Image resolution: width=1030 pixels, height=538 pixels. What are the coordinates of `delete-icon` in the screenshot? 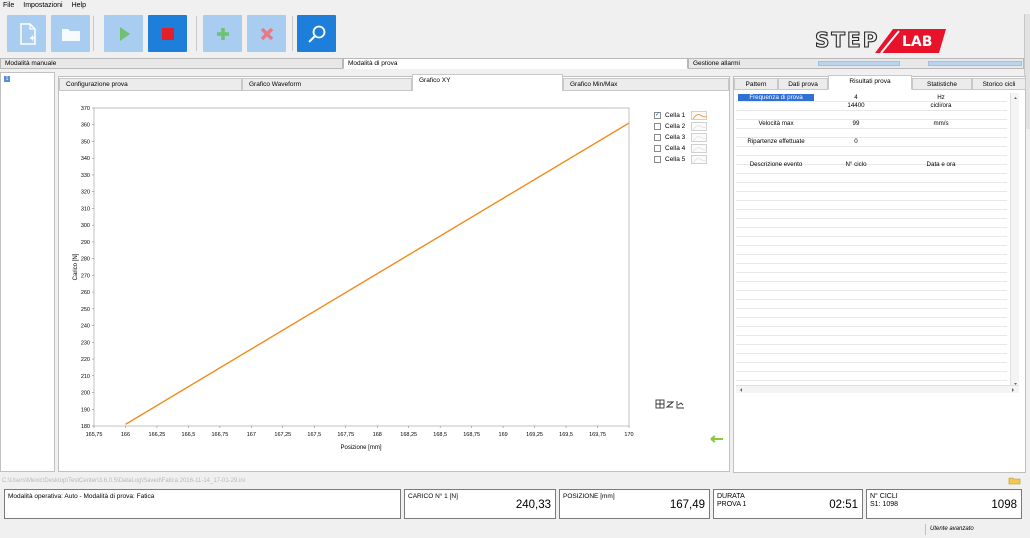 It's located at (266, 33).